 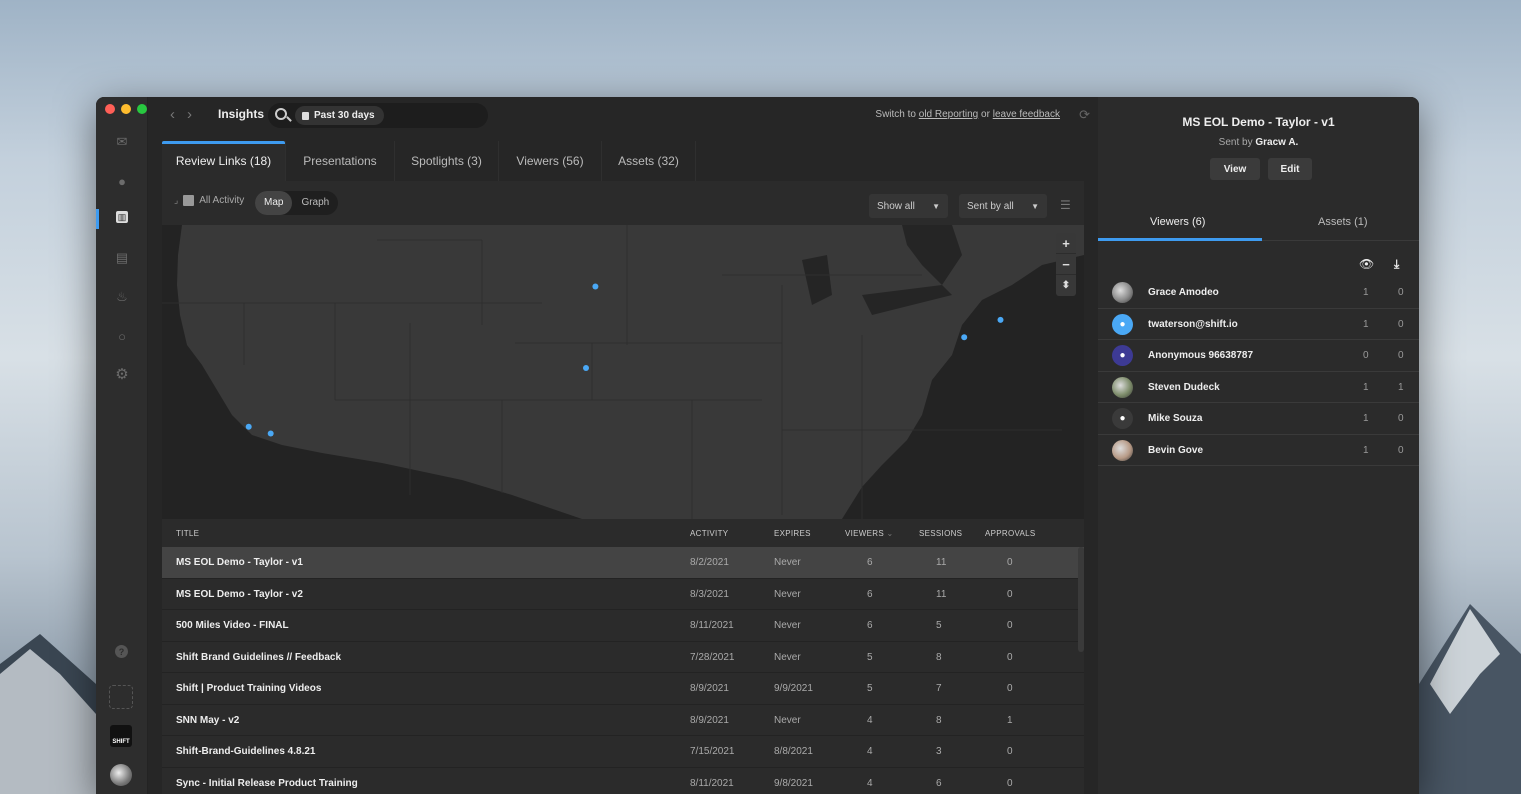 What do you see at coordinates (142, 109) in the screenshot?
I see `maximize-window-button` at bounding box center [142, 109].